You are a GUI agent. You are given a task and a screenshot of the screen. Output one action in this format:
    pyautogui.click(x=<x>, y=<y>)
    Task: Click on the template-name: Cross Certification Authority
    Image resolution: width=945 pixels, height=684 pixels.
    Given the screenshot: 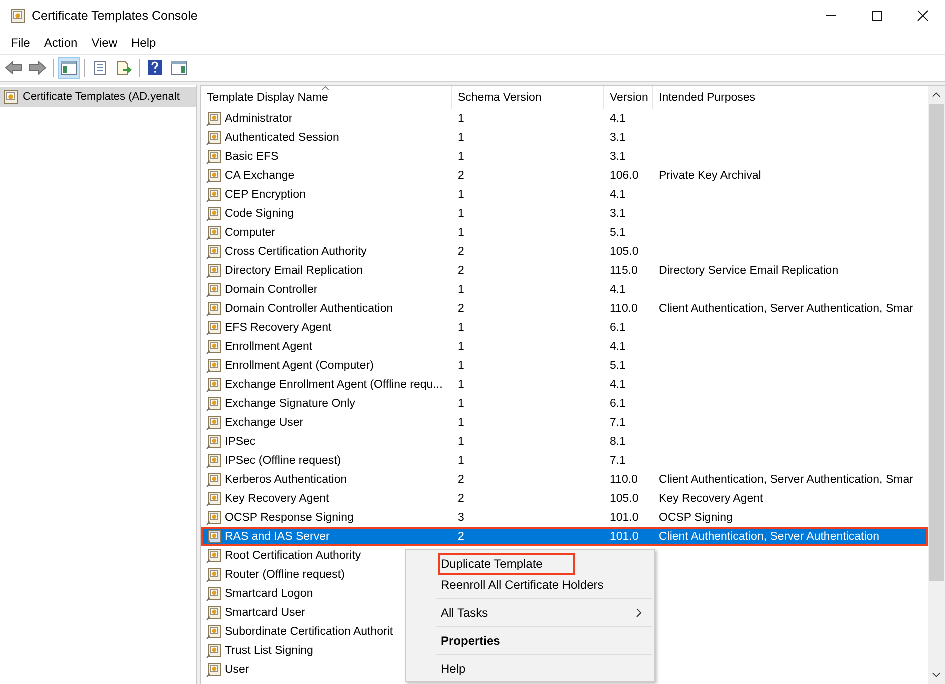 What is the action you would take?
    pyautogui.click(x=296, y=252)
    